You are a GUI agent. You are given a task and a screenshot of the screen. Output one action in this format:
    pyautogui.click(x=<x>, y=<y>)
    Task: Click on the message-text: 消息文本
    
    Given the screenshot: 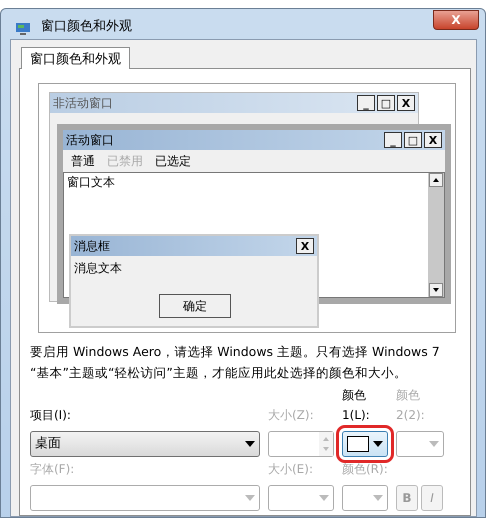 What is the action you would take?
    pyautogui.click(x=98, y=268)
    